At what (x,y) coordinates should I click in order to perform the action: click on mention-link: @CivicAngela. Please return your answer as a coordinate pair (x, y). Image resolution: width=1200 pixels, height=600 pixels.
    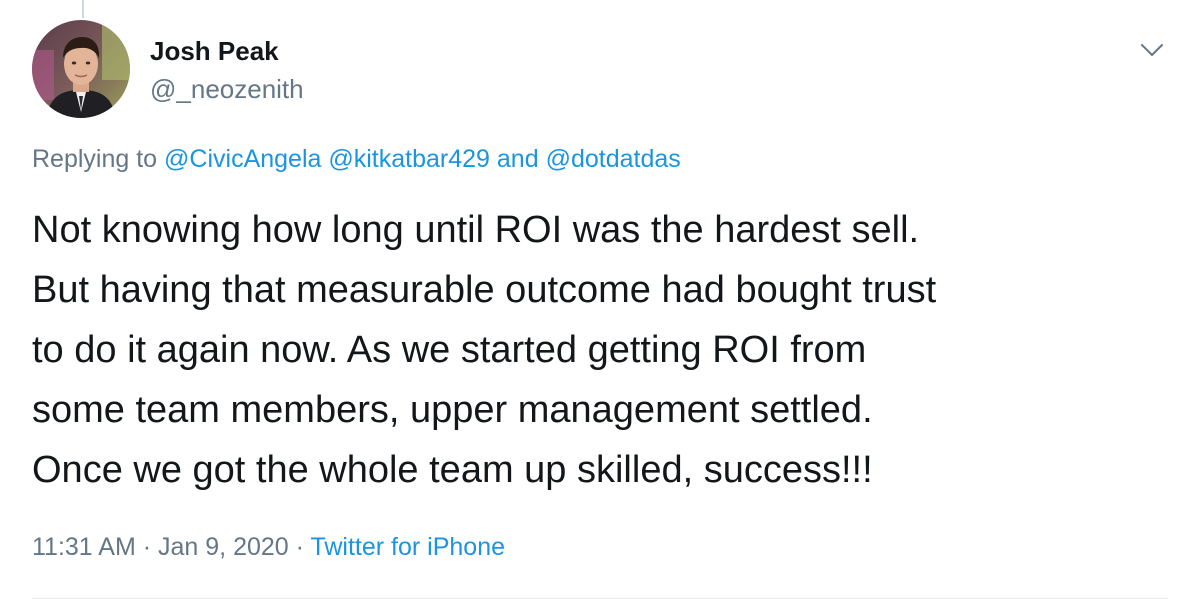
    Looking at the image, I should click on (242, 159).